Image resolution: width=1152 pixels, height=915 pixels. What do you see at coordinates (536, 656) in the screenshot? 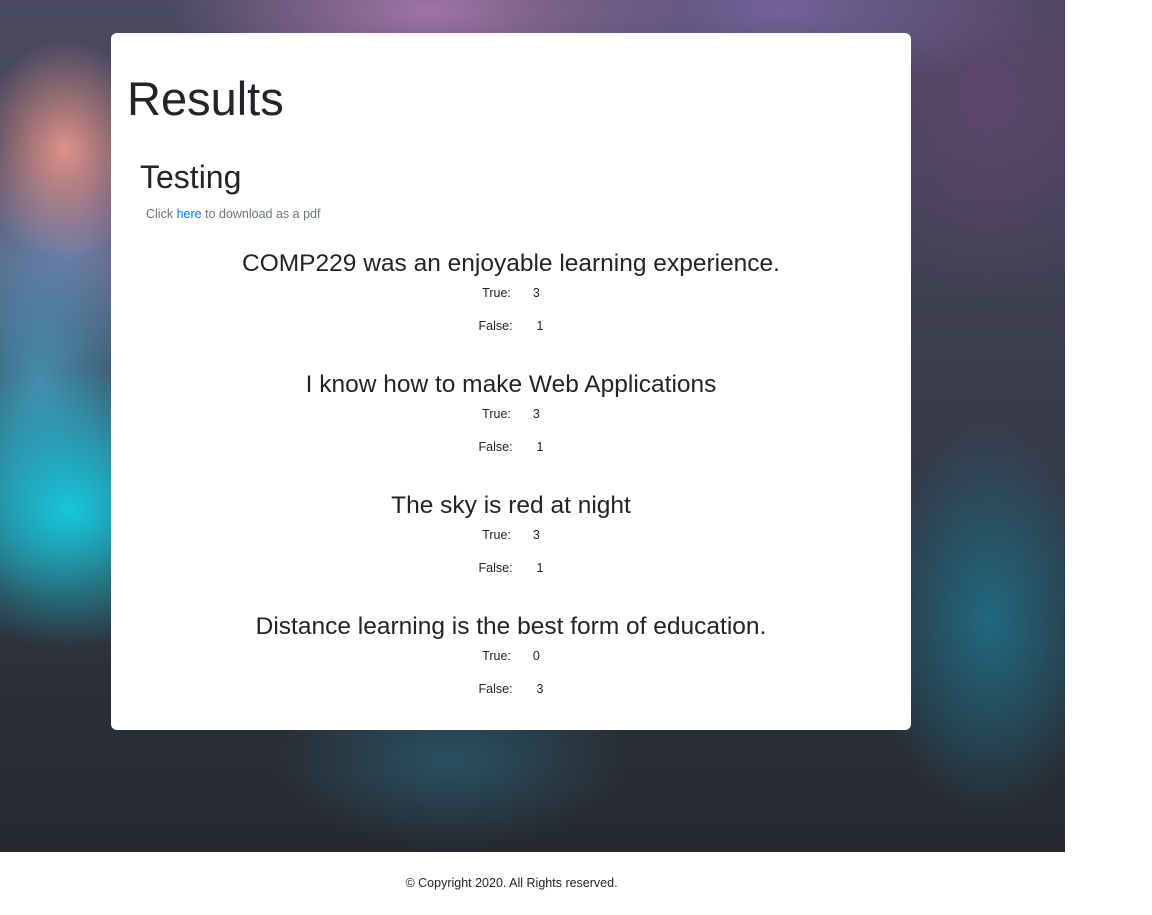
I see `true-count: 0` at bounding box center [536, 656].